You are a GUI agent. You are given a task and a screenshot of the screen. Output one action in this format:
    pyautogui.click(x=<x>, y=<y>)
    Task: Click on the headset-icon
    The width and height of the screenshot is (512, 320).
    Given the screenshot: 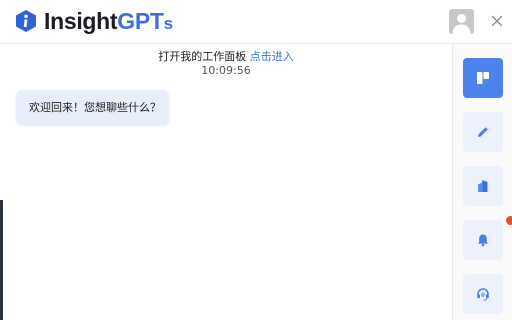 What is the action you would take?
    pyautogui.click(x=483, y=294)
    